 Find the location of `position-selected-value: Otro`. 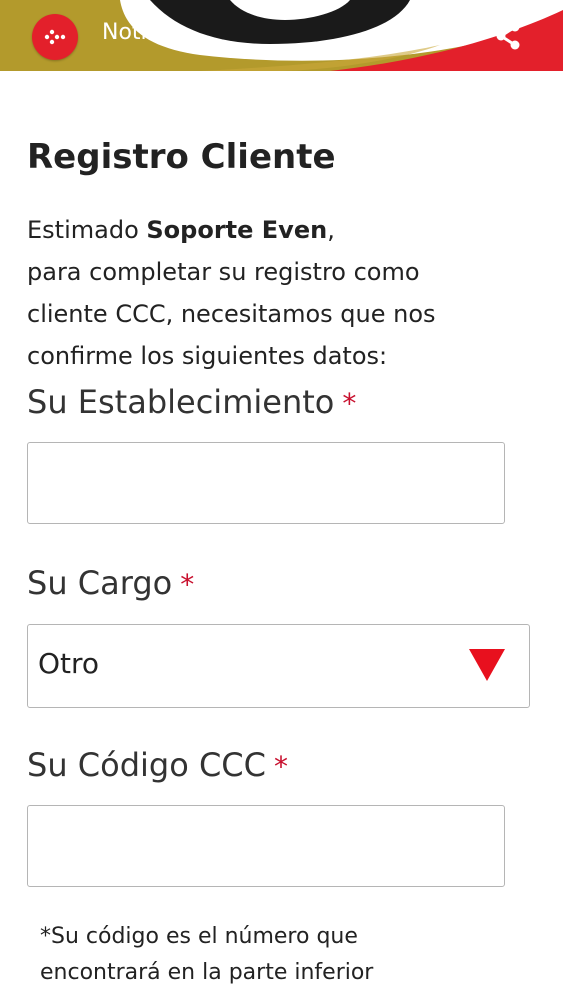

position-selected-value: Otro is located at coordinates (69, 663).